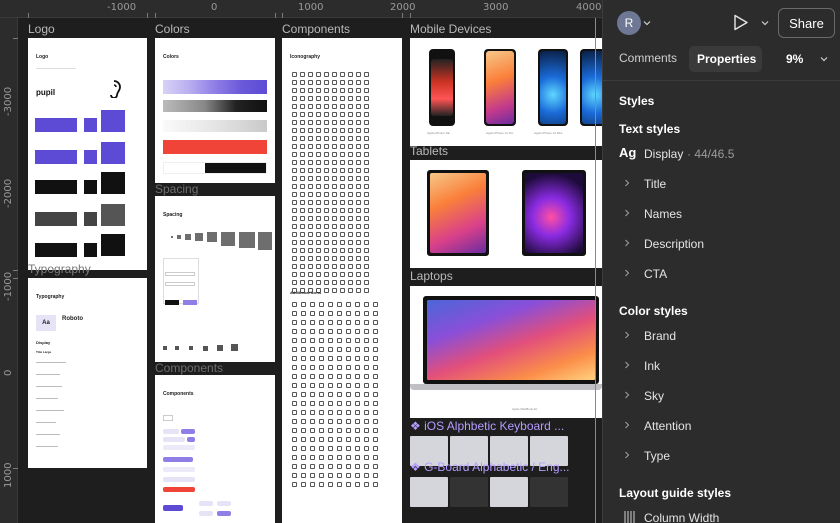 This screenshot has height=523, width=840. Describe the element at coordinates (438, 133) in the screenshot. I see `iphone-se-caption: Apple iPhone SE` at that location.